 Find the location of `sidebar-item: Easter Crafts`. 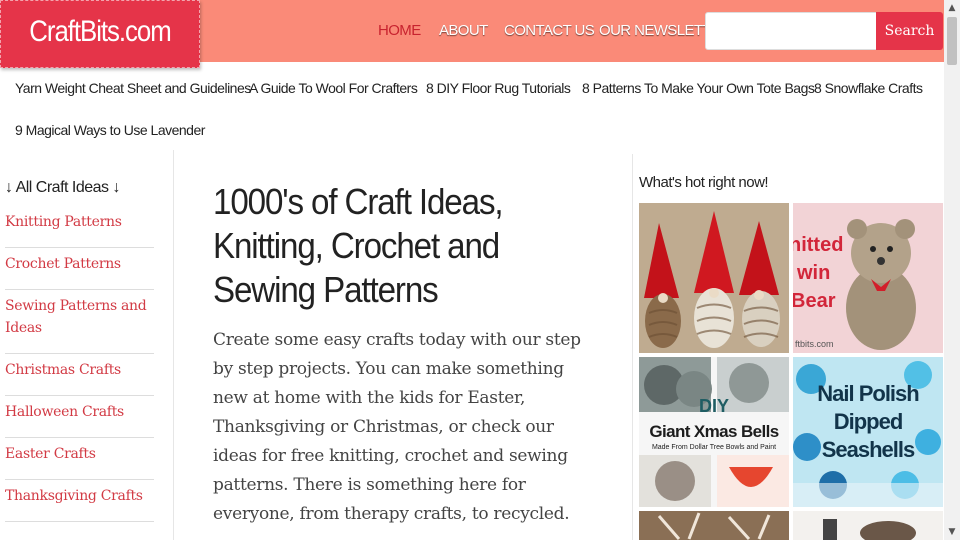

sidebar-item: Easter Crafts is located at coordinates (79, 459).